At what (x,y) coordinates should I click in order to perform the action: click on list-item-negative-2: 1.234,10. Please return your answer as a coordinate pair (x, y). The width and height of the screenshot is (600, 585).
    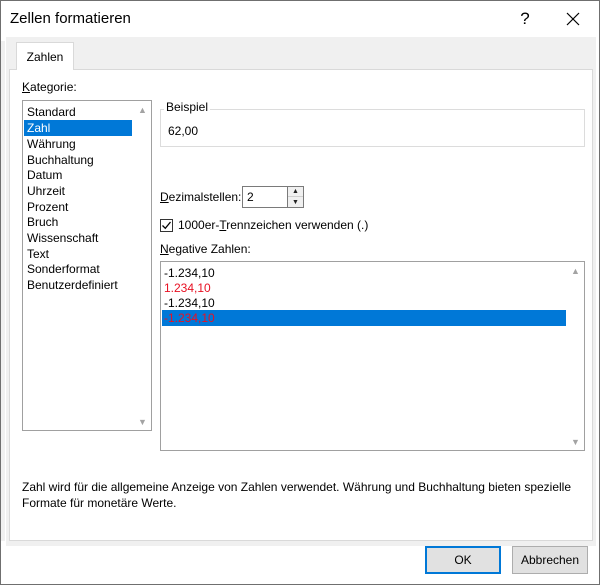
    Looking at the image, I should click on (364, 288).